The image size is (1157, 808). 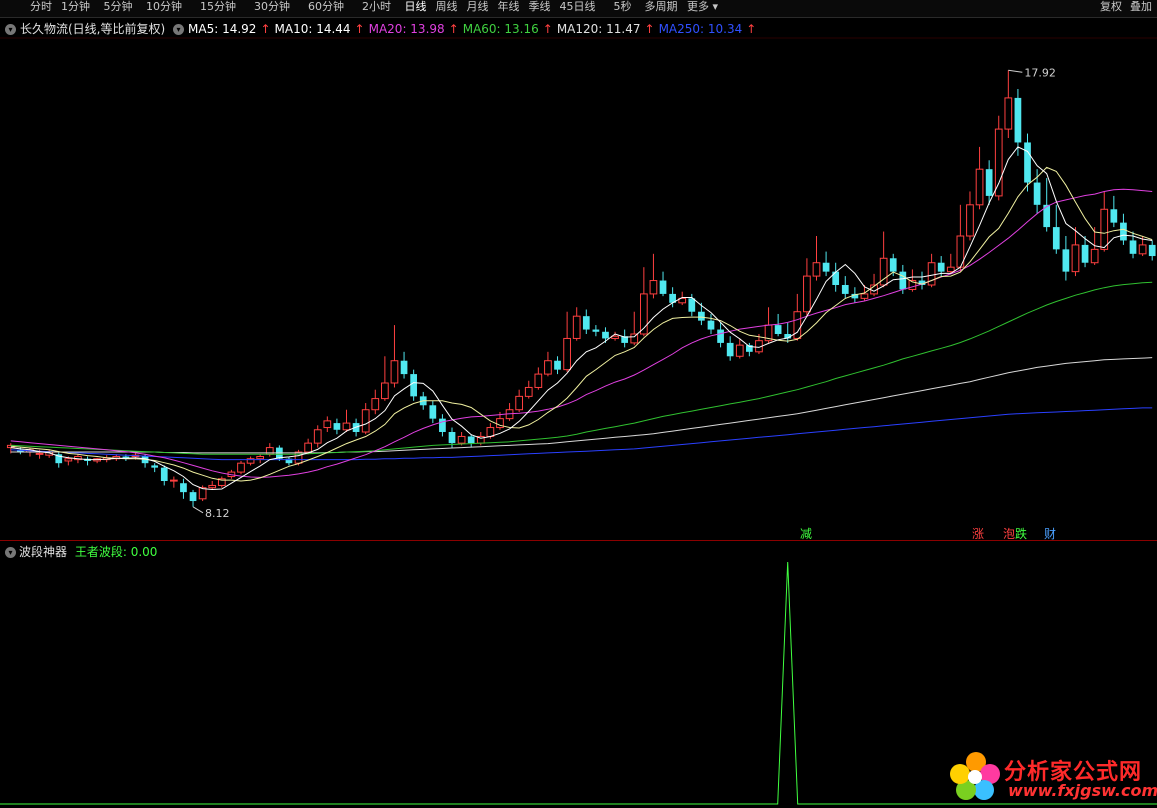 I want to click on indicator-value: 王者波段: 0.00, so click(x=116, y=552).